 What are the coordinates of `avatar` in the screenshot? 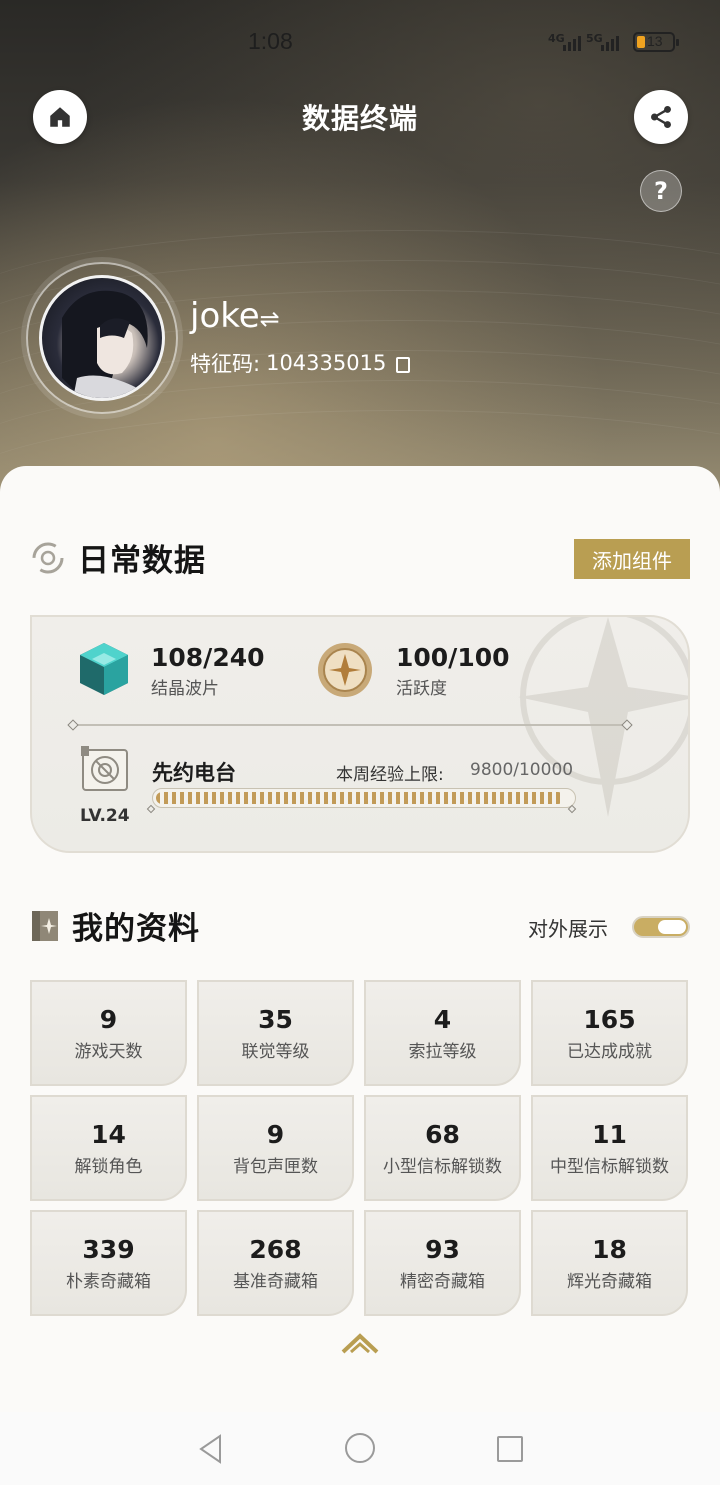 It's located at (102, 338).